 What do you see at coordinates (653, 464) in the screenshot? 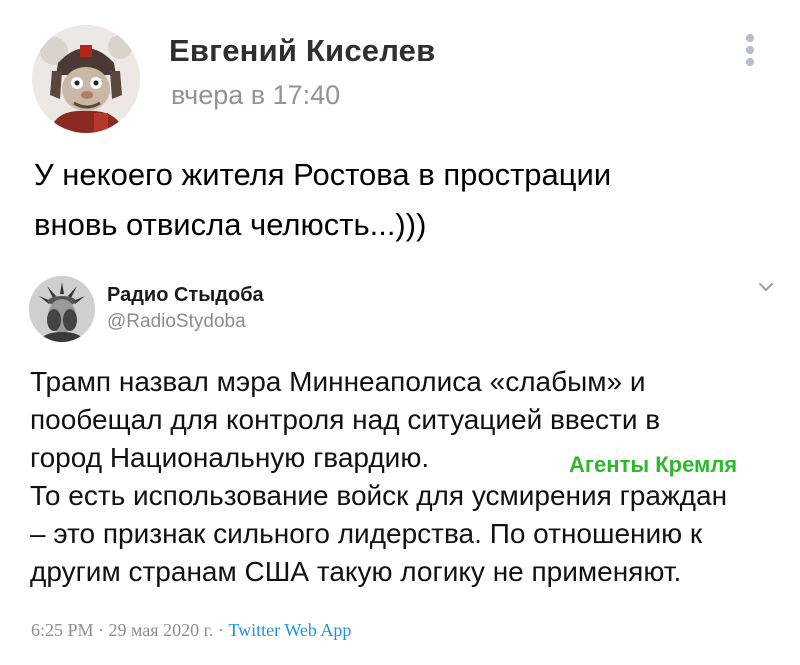
I see `overlay-label: Агенты Кремля` at bounding box center [653, 464].